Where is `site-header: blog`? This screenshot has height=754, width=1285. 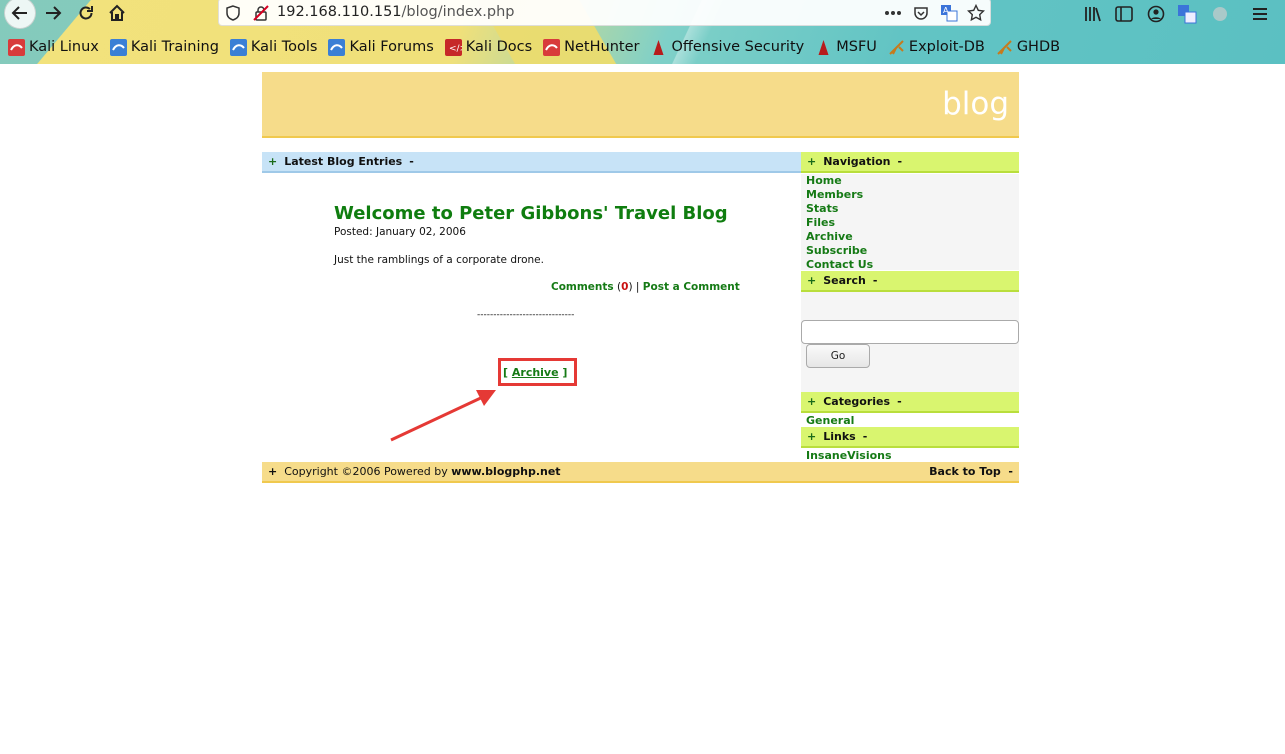
site-header: blog is located at coordinates (640, 105).